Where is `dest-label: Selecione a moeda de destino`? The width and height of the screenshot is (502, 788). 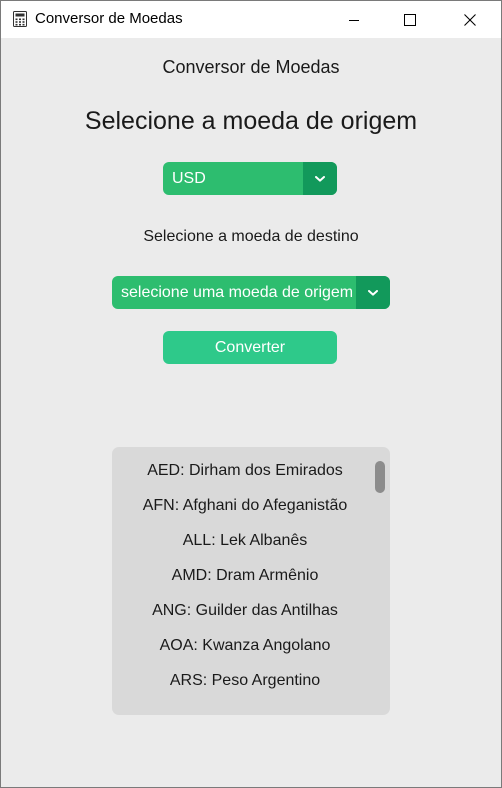
dest-label: Selecione a moeda de destino is located at coordinates (251, 236).